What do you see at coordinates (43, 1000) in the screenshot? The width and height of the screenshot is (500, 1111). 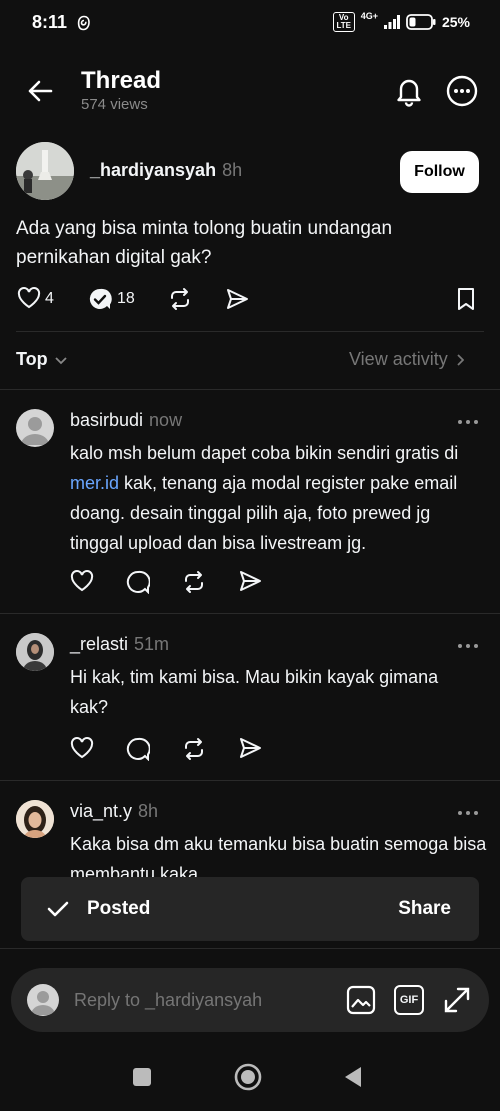 I see `composer-avatar` at bounding box center [43, 1000].